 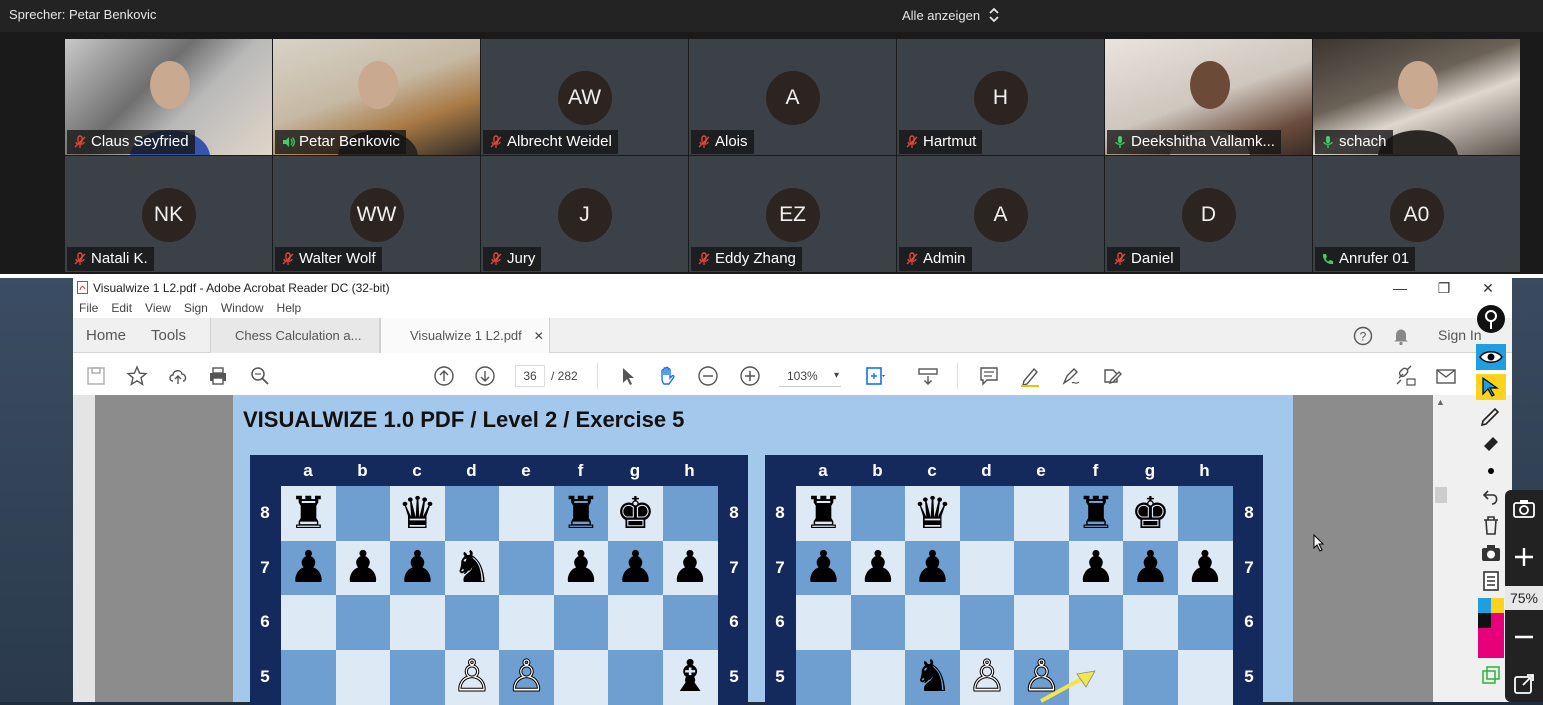 I want to click on menu-edit: Edit, so click(x=121, y=308).